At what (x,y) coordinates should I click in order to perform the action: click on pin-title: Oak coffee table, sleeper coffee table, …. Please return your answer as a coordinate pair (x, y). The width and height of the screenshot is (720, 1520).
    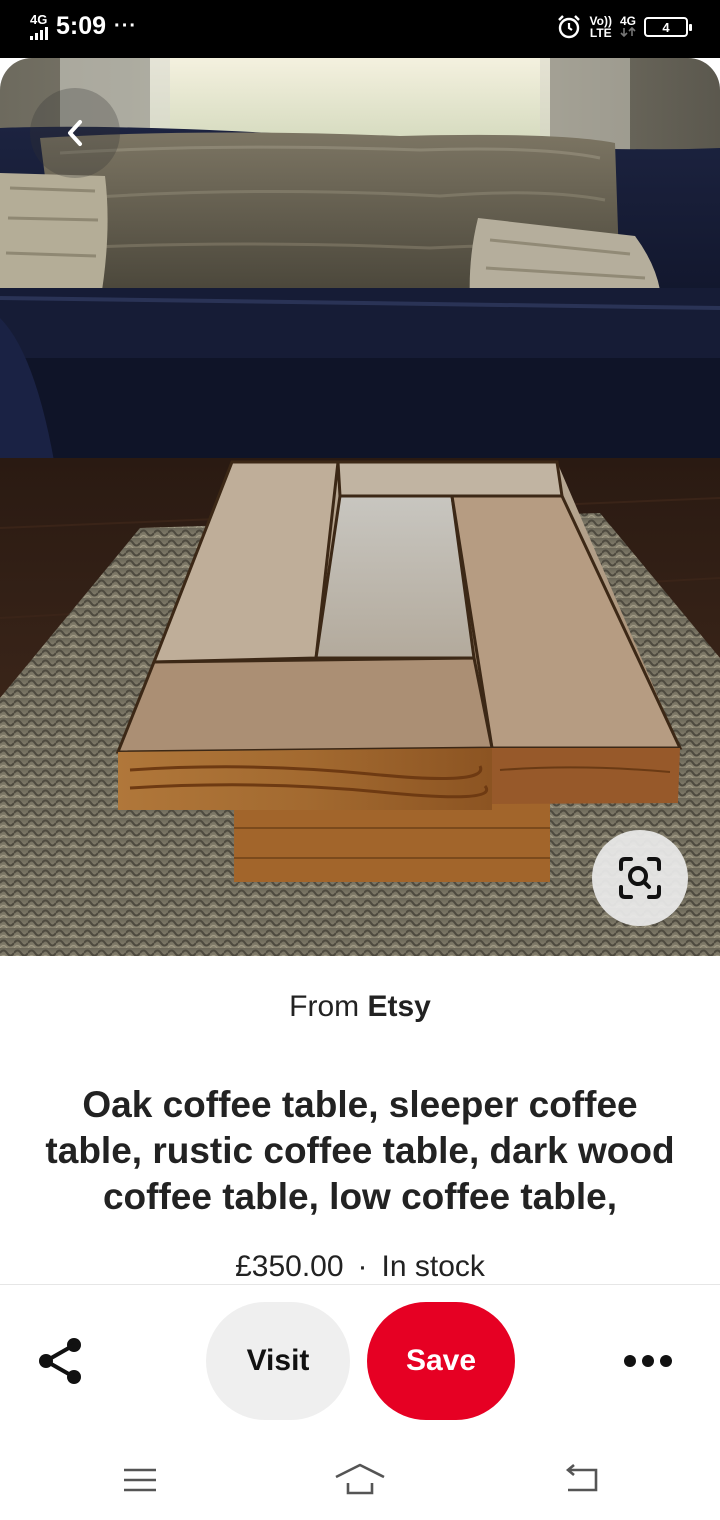
    Looking at the image, I should click on (360, 1150).